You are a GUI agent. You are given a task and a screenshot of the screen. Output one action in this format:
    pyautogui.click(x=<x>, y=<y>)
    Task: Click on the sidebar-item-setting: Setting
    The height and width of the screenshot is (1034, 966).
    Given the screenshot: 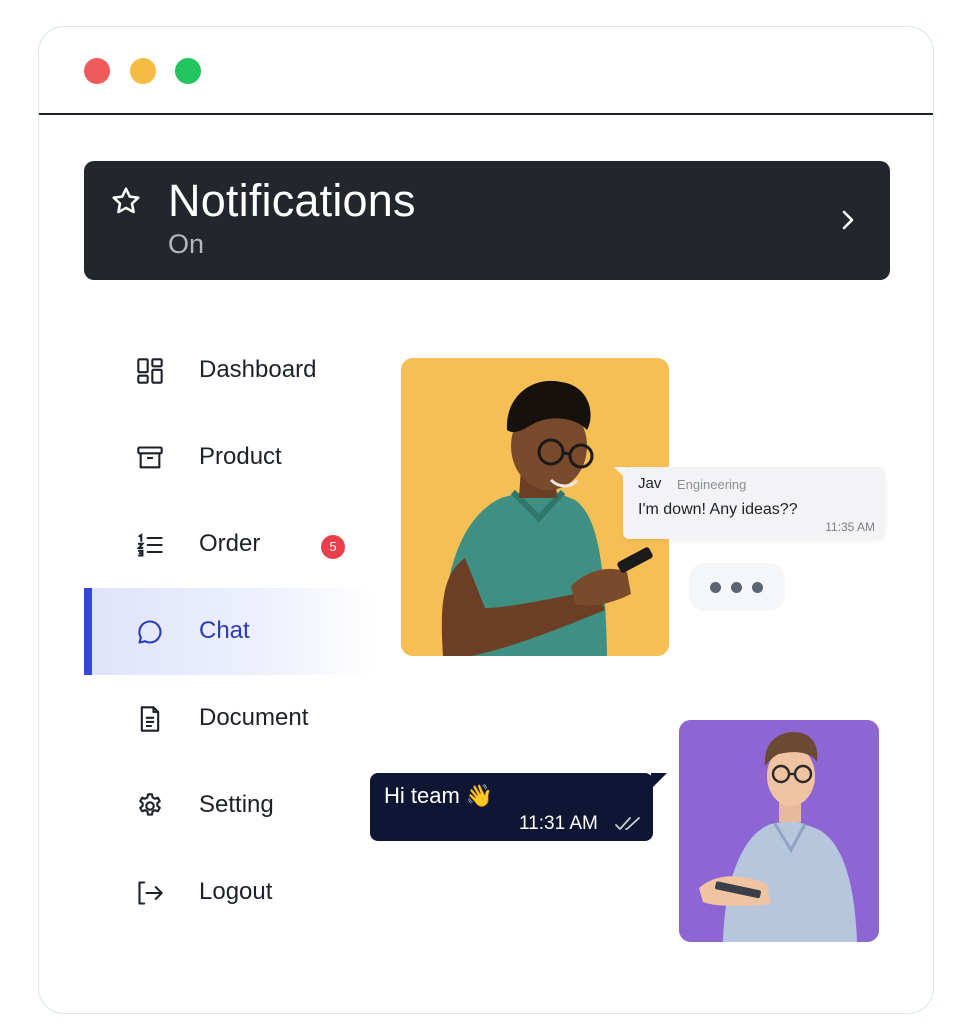 What is the action you would take?
    pyautogui.click(x=229, y=805)
    